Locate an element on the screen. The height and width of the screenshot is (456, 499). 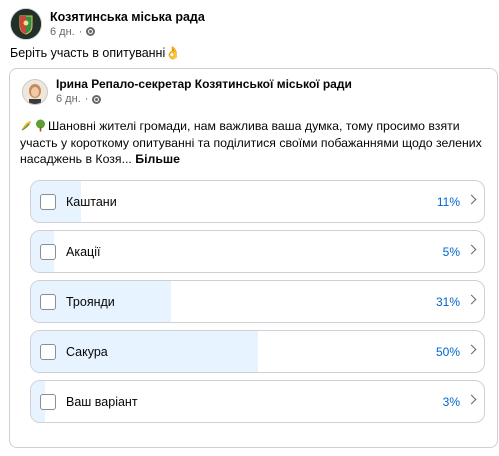
poll-option-percent: 11% is located at coordinates (448, 202).